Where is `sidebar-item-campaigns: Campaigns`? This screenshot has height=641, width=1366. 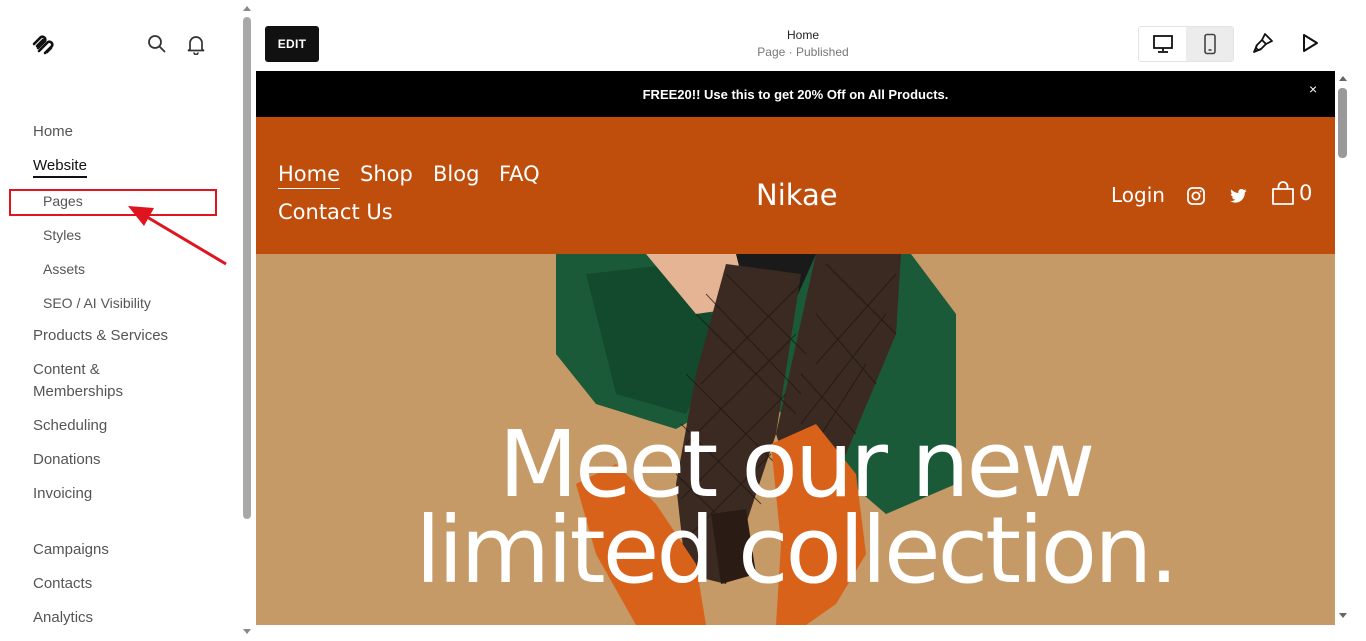 sidebar-item-campaigns: Campaigns is located at coordinates (71, 550).